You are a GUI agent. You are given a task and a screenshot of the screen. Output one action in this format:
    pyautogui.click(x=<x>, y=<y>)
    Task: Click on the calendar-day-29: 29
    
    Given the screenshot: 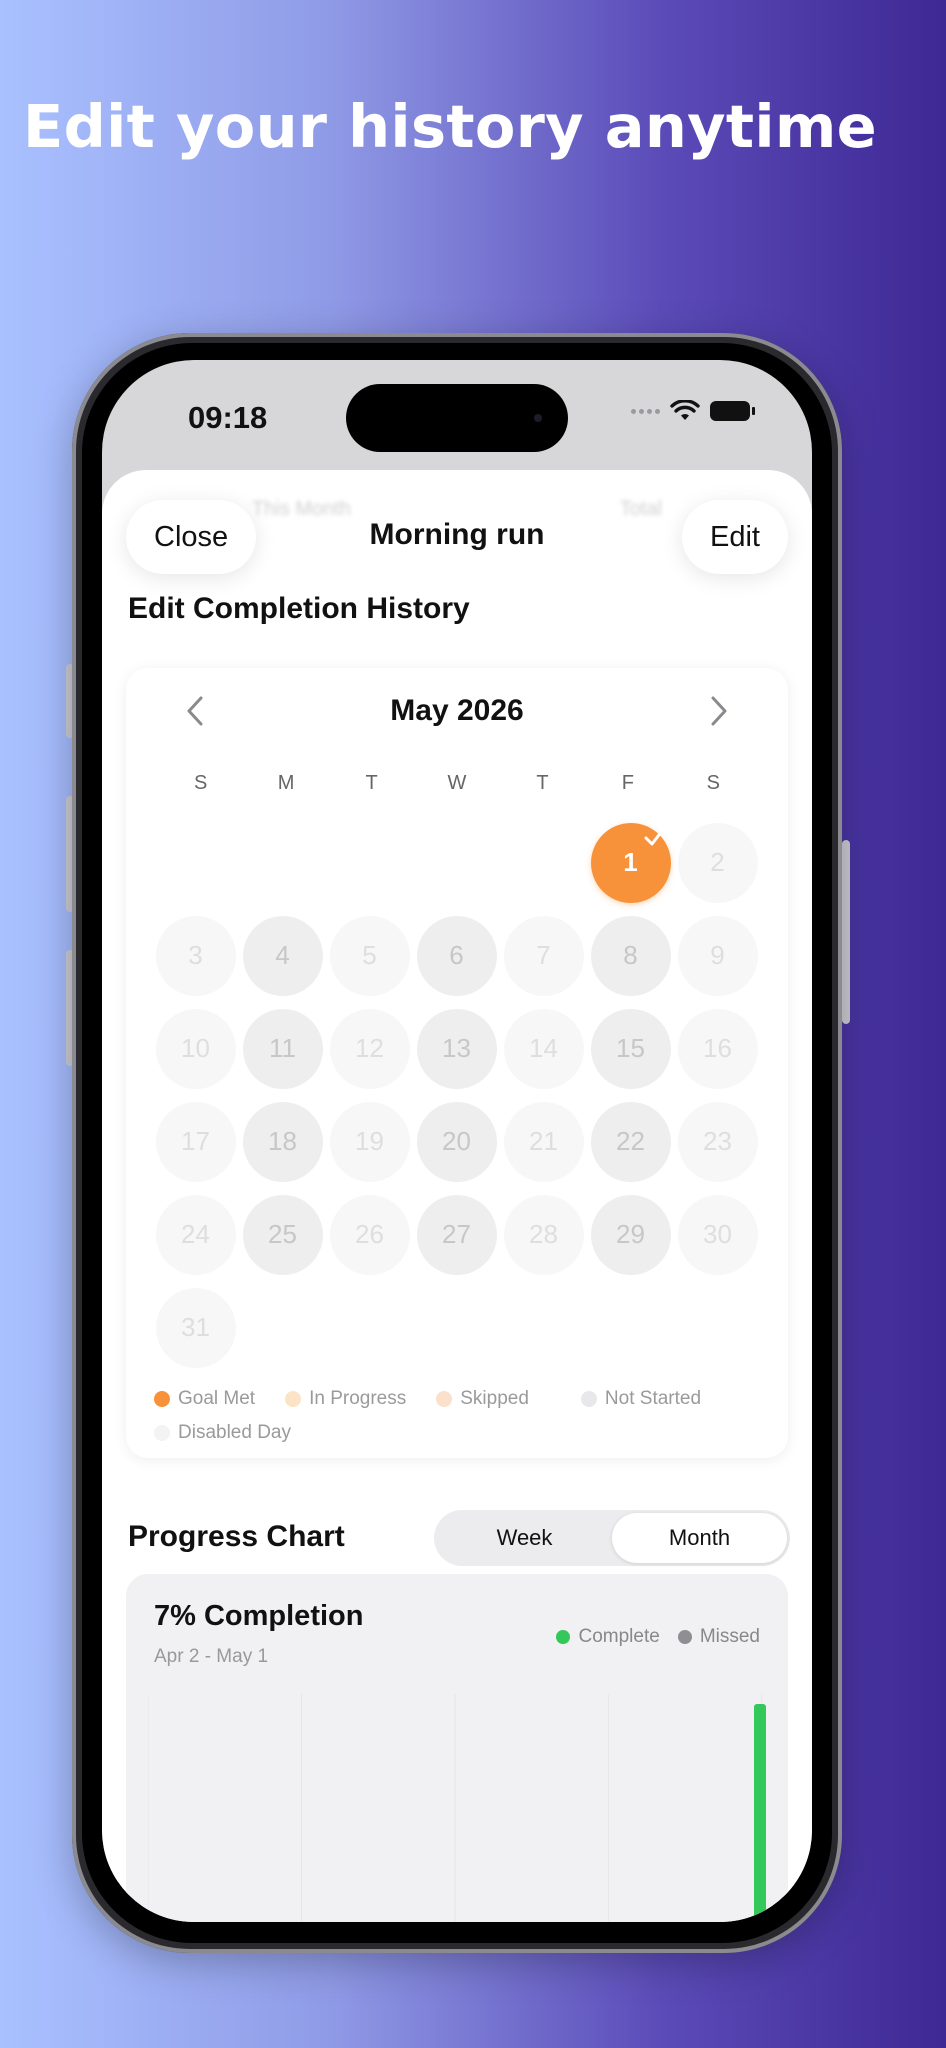 What is the action you would take?
    pyautogui.click(x=630, y=1234)
    